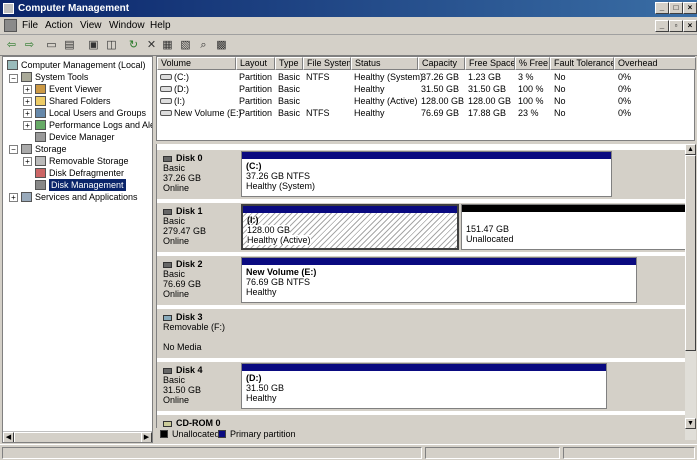  What do you see at coordinates (40, 125) in the screenshot?
I see `performance-icon` at bounding box center [40, 125].